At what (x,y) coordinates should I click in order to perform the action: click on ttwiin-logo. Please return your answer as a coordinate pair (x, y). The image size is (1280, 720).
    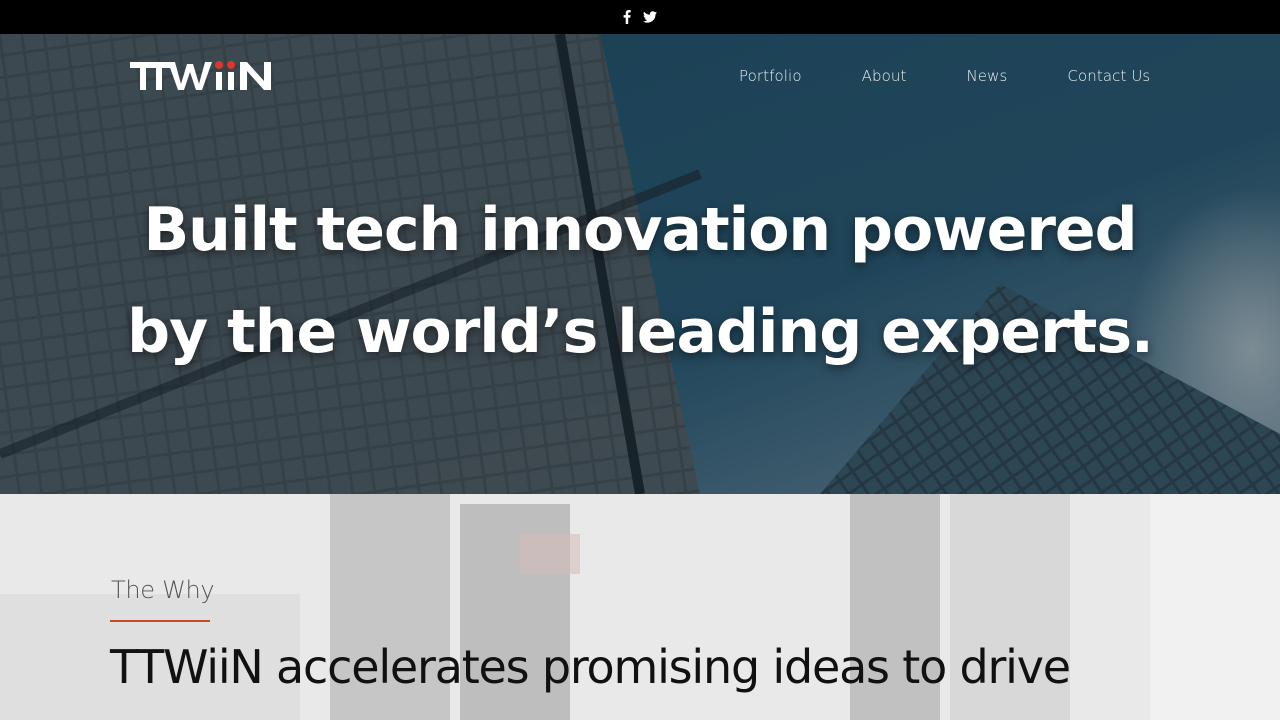
    Looking at the image, I should click on (204, 76).